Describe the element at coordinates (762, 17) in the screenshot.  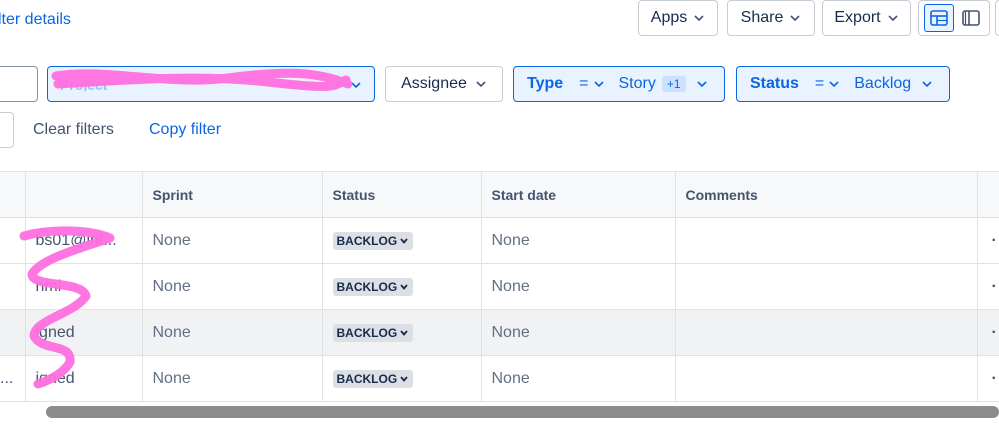
I see `share-label: Share` at that location.